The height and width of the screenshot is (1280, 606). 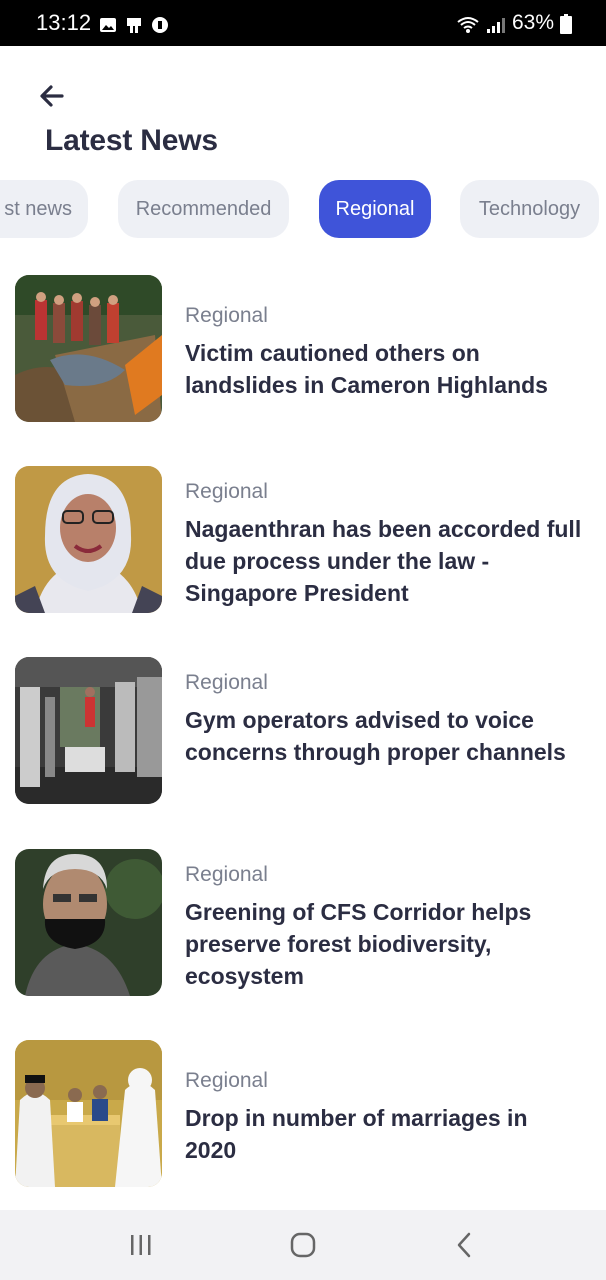 I want to click on battery-icon, so click(x=566, y=24).